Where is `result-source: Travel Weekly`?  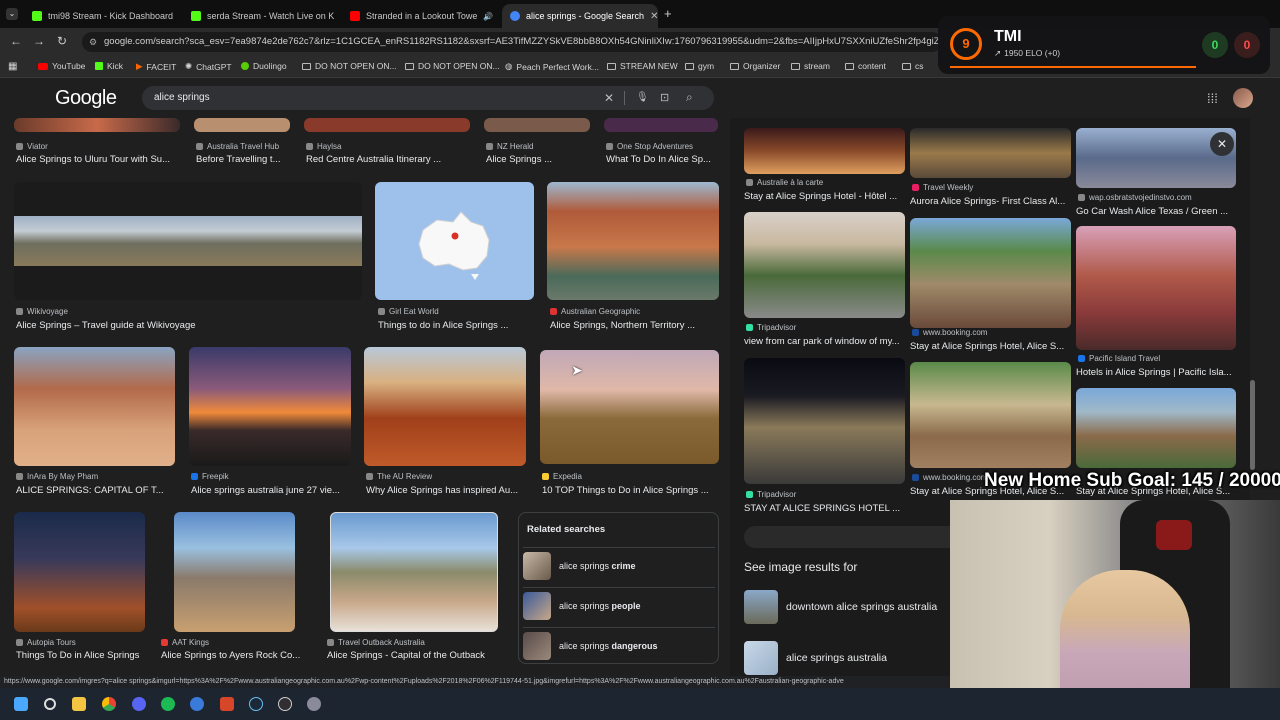
result-source: Travel Weekly is located at coordinates (992, 187).